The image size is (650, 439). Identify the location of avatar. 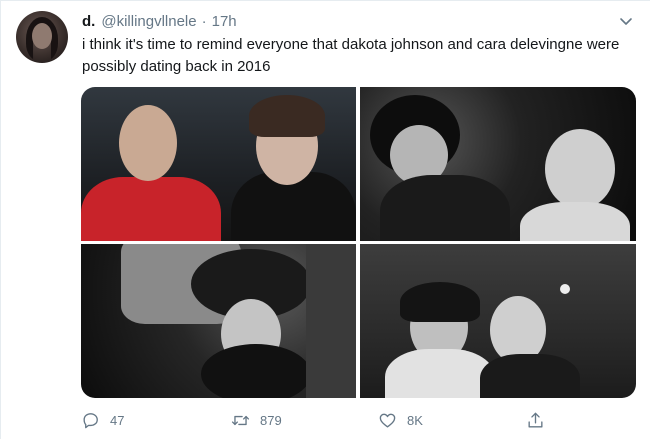
(42, 37).